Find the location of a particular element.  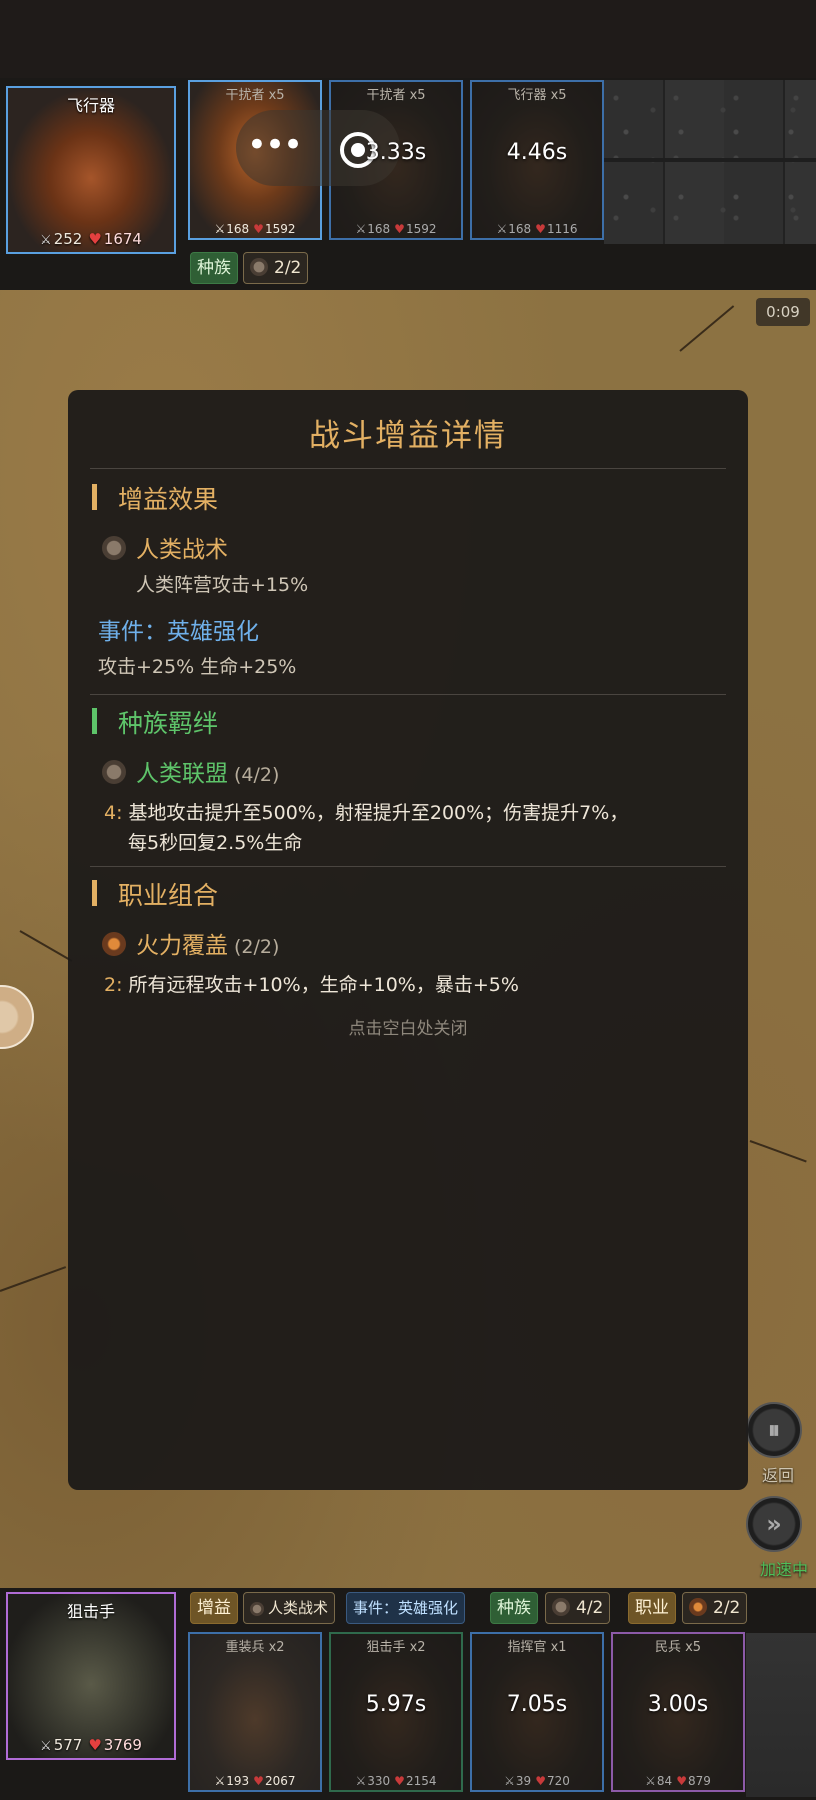

close-hint: 点击空白处关闭 is located at coordinates (408, 1026).